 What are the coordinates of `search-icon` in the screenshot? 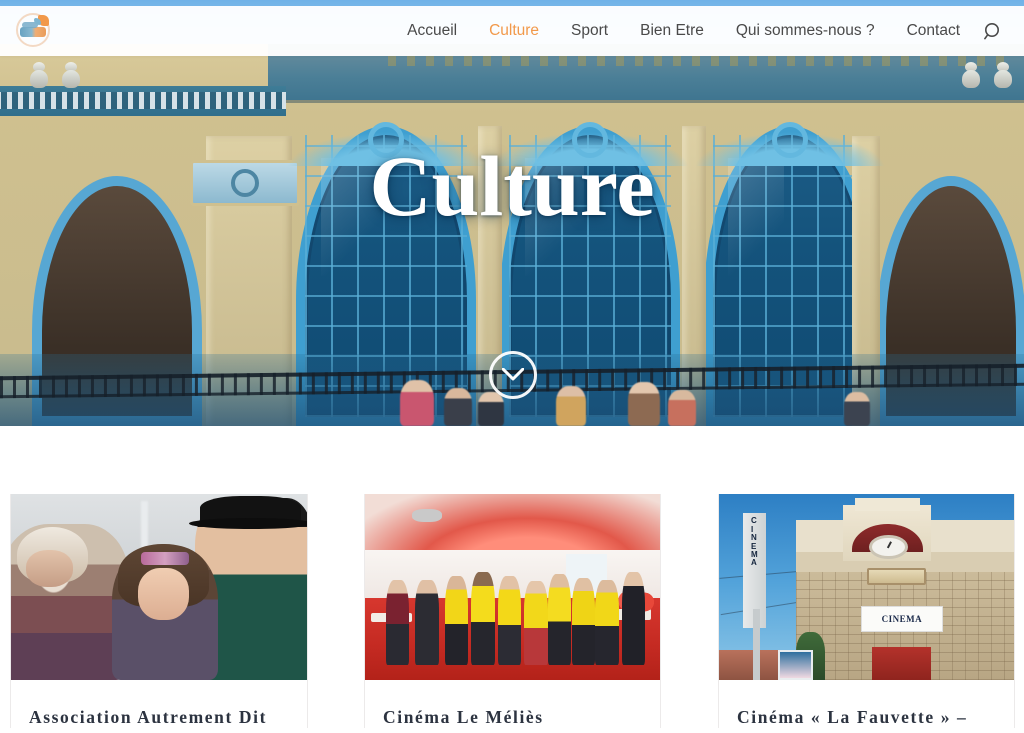 It's located at (991, 30).